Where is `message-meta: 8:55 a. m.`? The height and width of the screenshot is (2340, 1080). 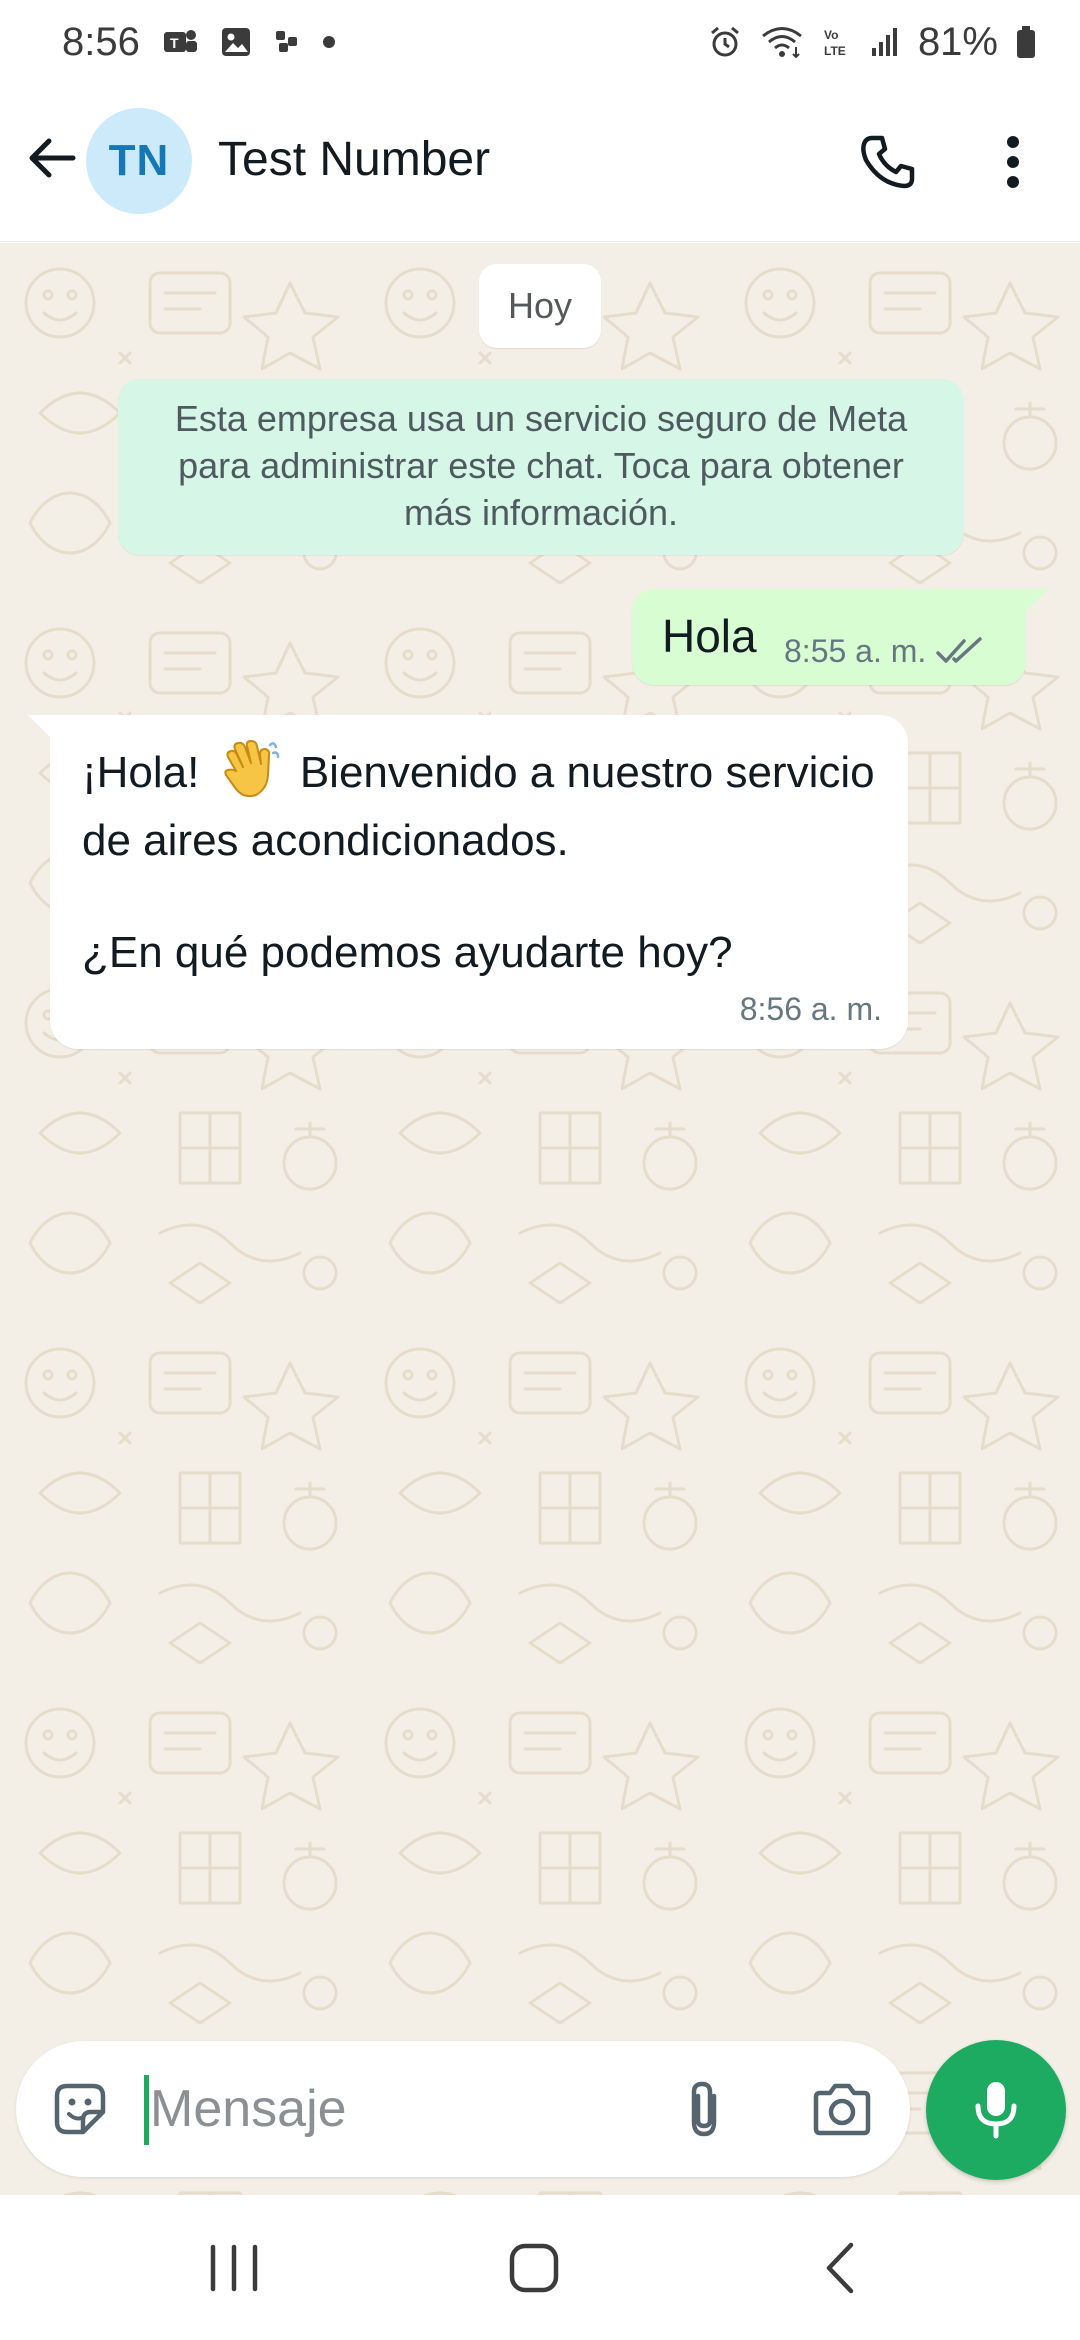 message-meta: 8:55 a. m. is located at coordinates (884, 651).